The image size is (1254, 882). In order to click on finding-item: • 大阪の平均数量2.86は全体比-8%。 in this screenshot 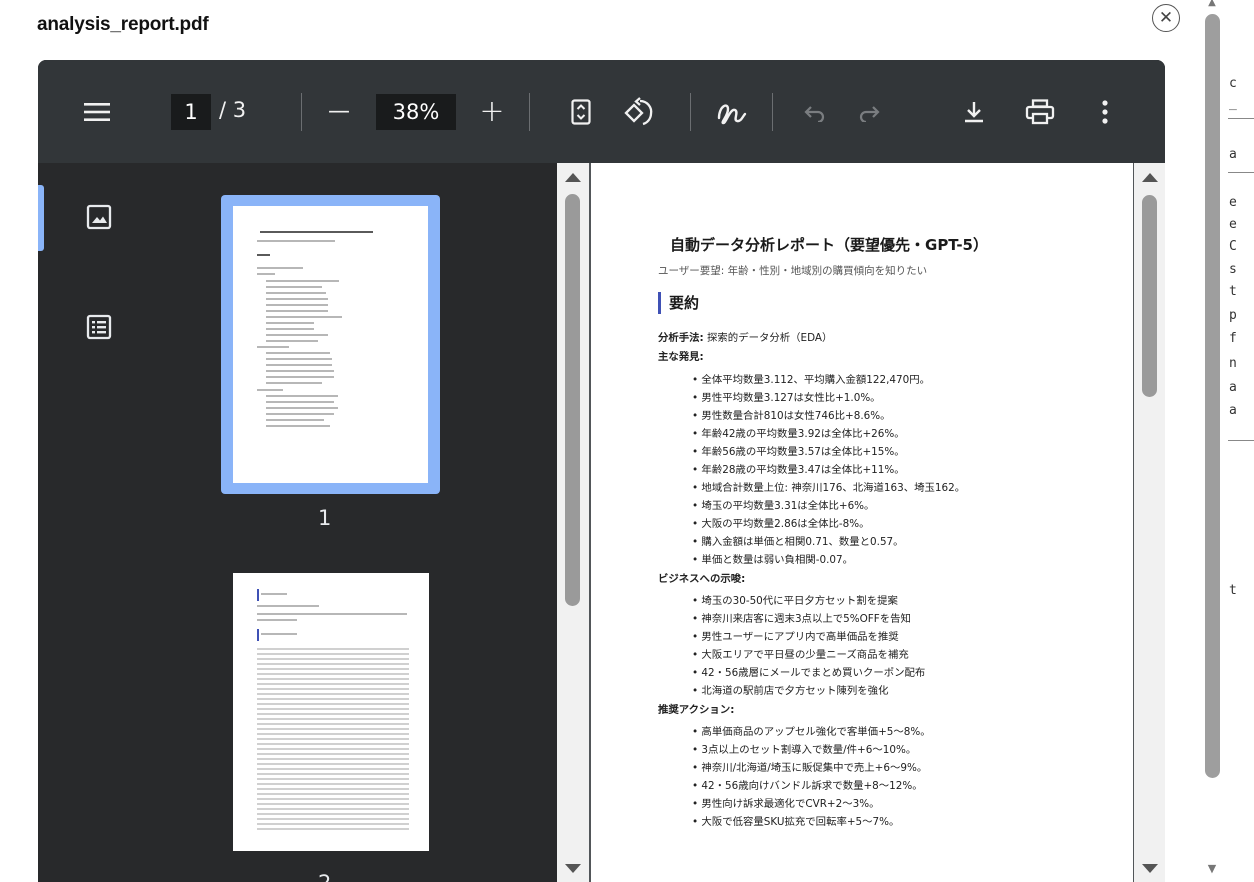, I will do `click(781, 524)`.